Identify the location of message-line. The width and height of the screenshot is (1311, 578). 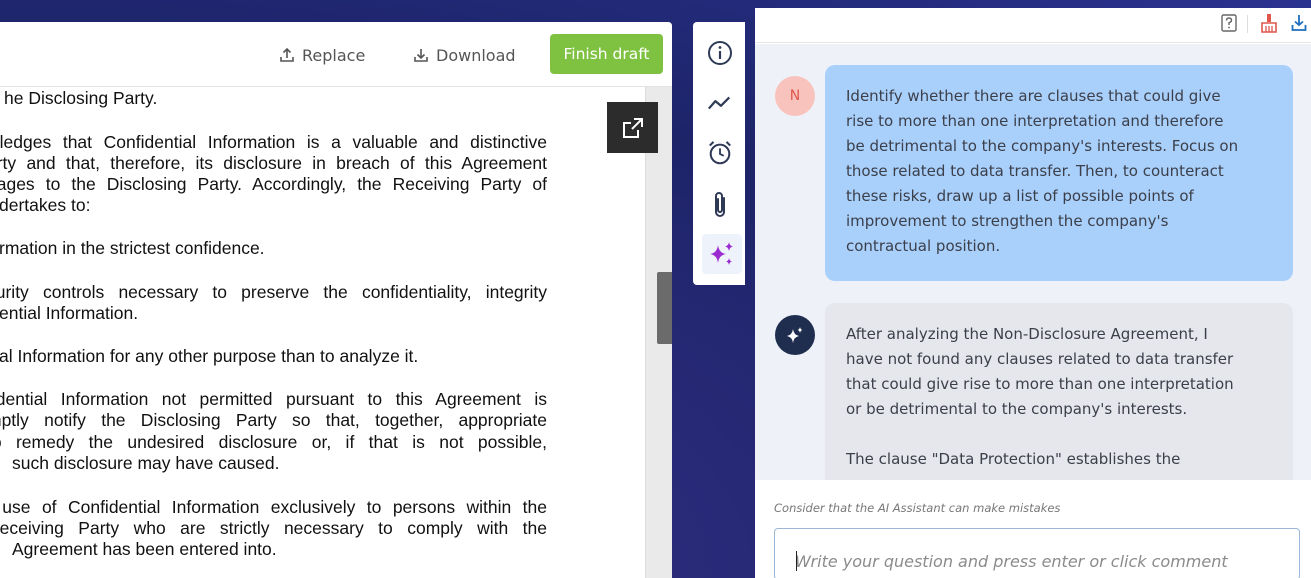
(1059, 434).